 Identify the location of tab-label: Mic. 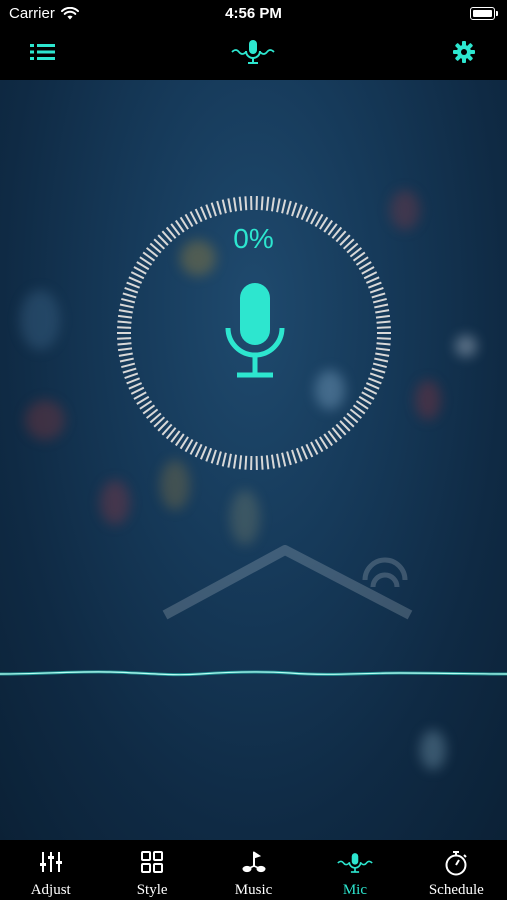
(354, 890).